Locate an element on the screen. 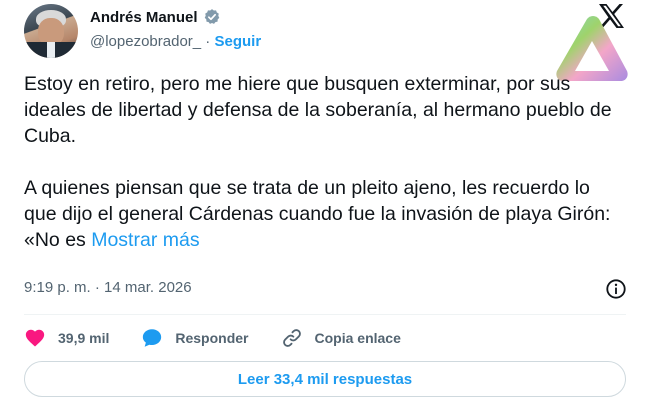  link-icon is located at coordinates (291, 338).